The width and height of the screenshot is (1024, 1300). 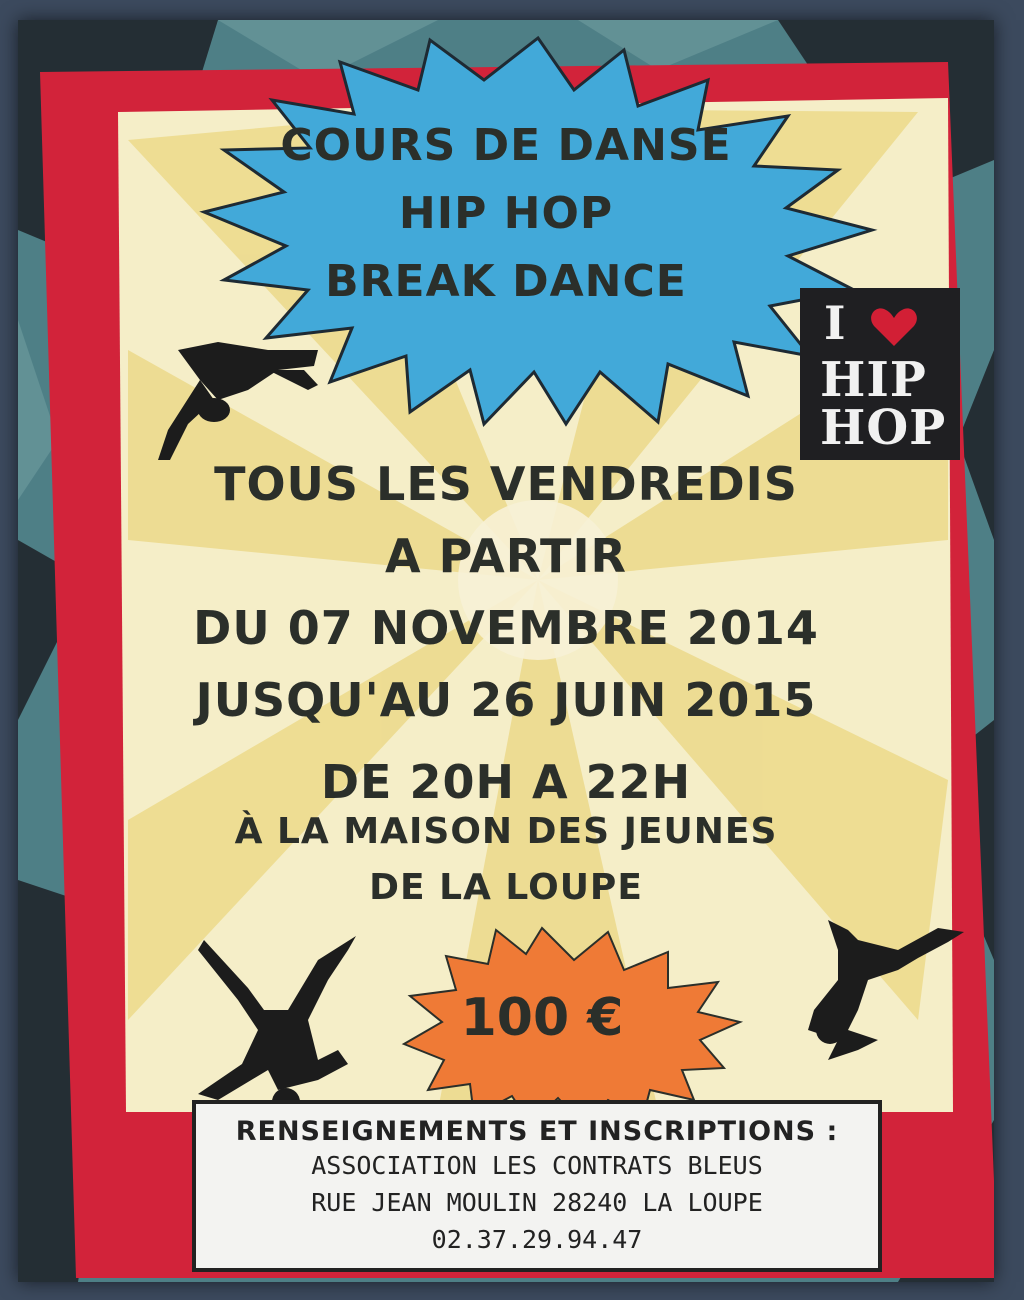 What do you see at coordinates (542, 1018) in the screenshot?
I see `price-label: 100 €` at bounding box center [542, 1018].